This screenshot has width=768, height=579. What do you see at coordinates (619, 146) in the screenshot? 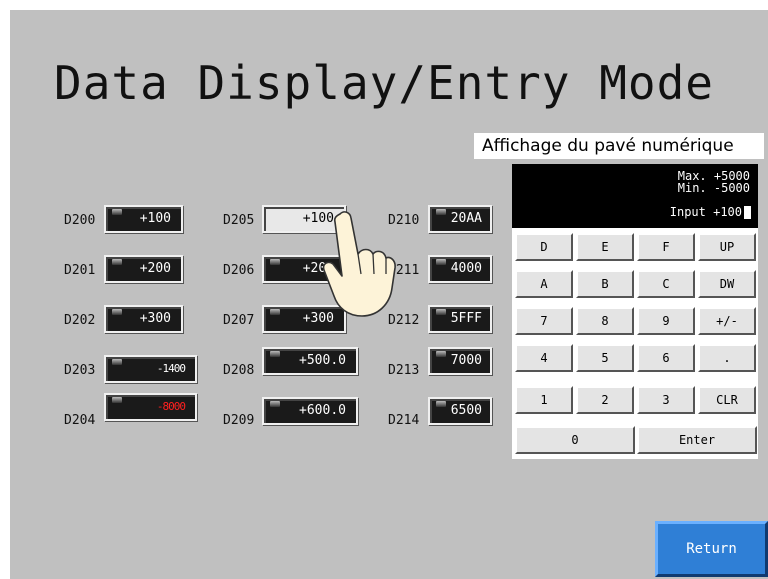
I see `keypad-caption: Affichage du pavé numérique` at bounding box center [619, 146].